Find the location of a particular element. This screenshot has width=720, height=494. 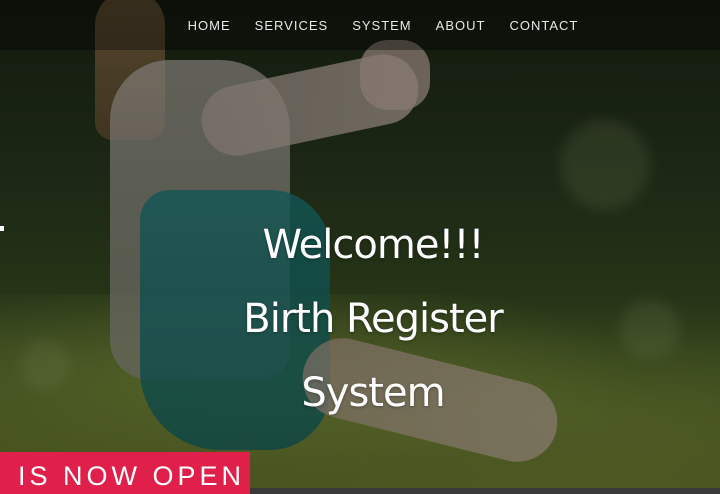

nav-contact-link: CONTACT is located at coordinates (543, 25).